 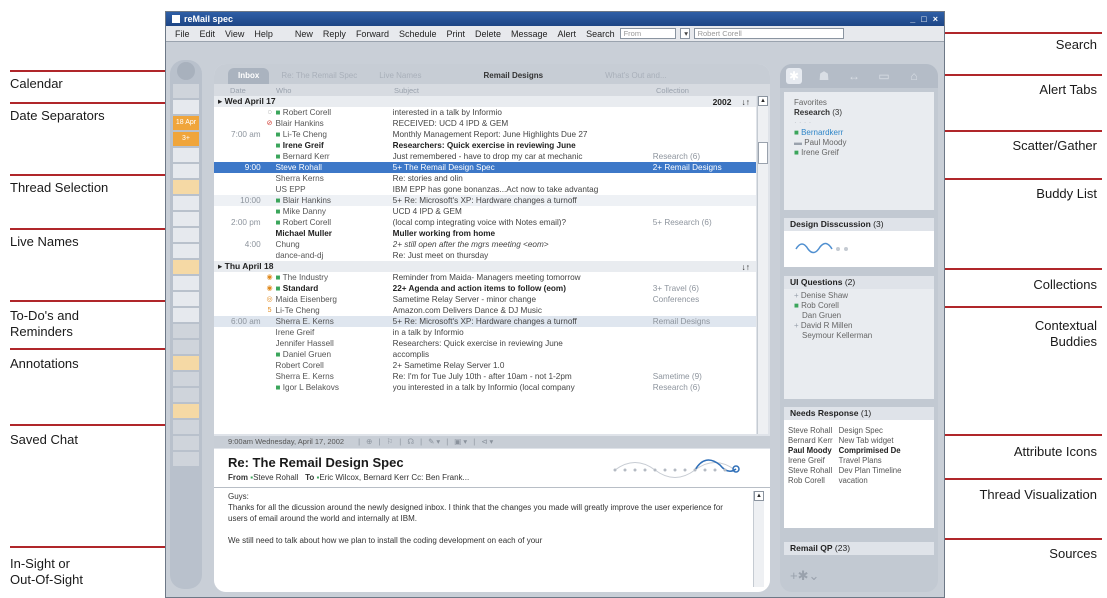 What do you see at coordinates (234, 34) in the screenshot?
I see `menu-view: View` at bounding box center [234, 34].